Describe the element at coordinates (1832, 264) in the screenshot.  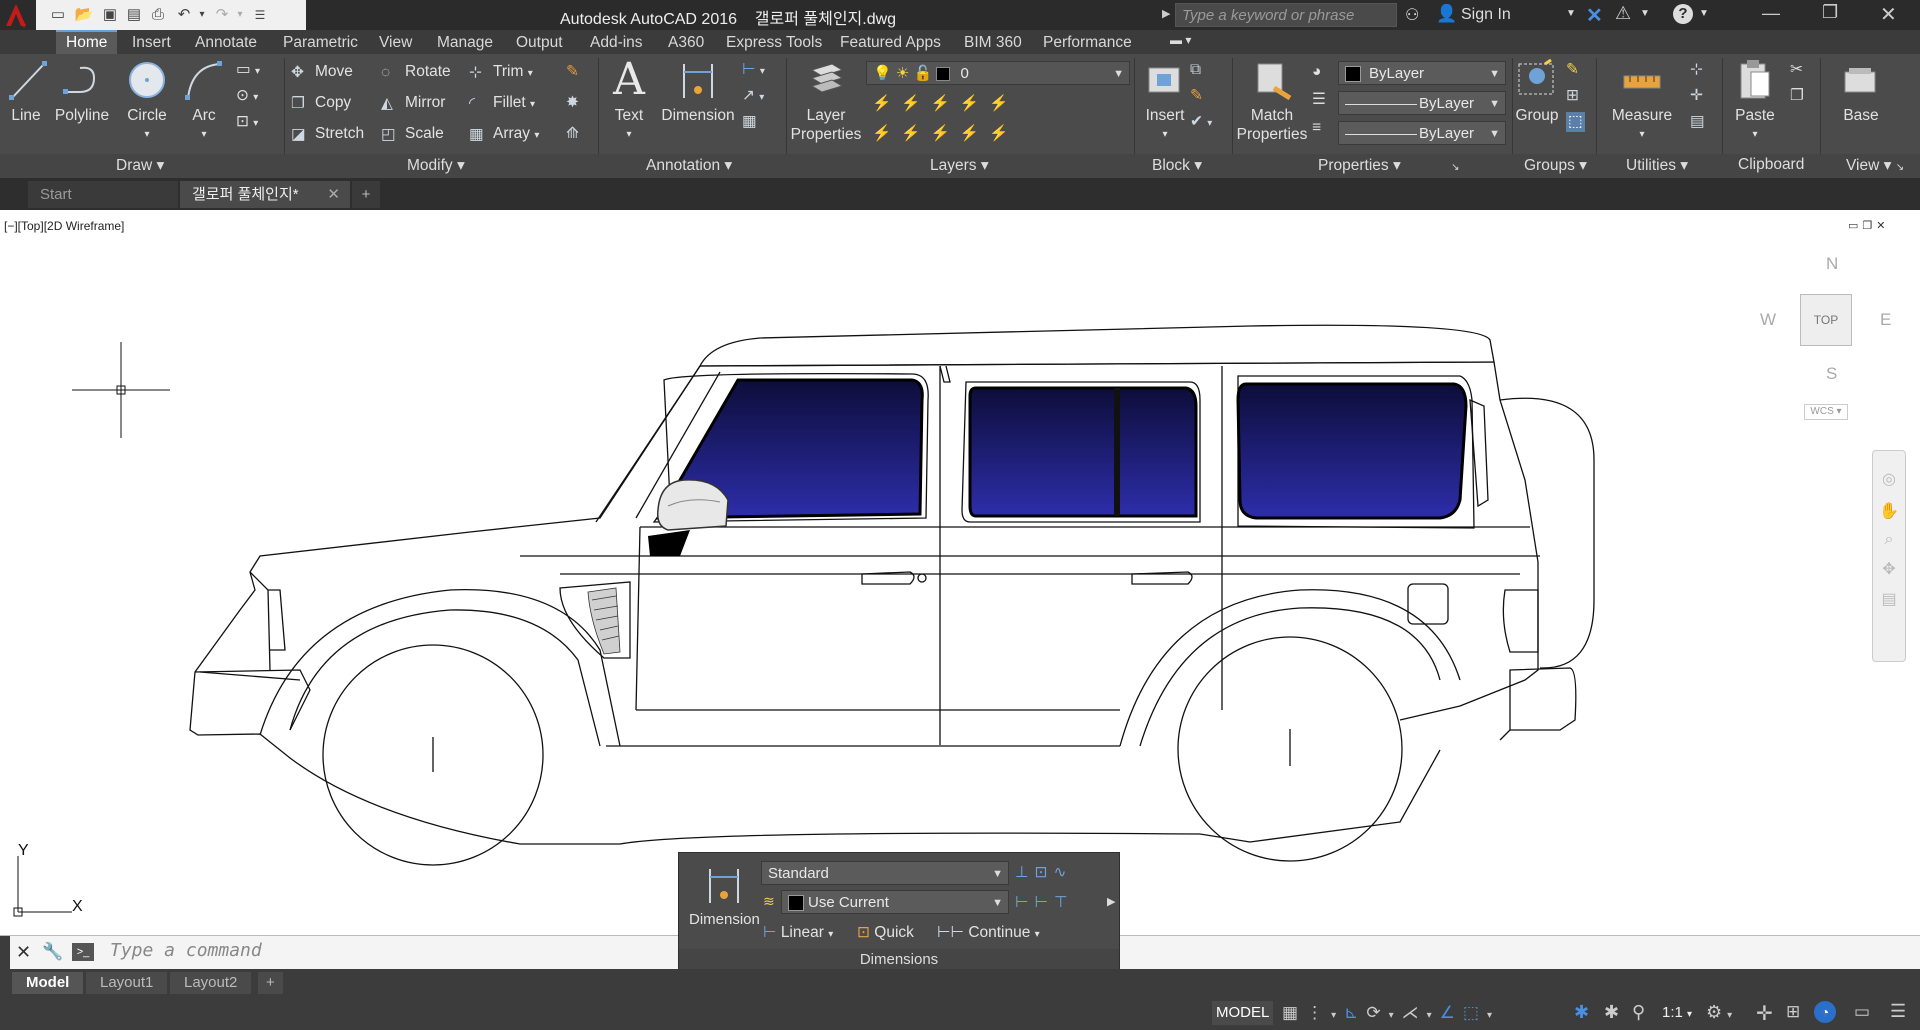
I see `compass-north: N` at that location.